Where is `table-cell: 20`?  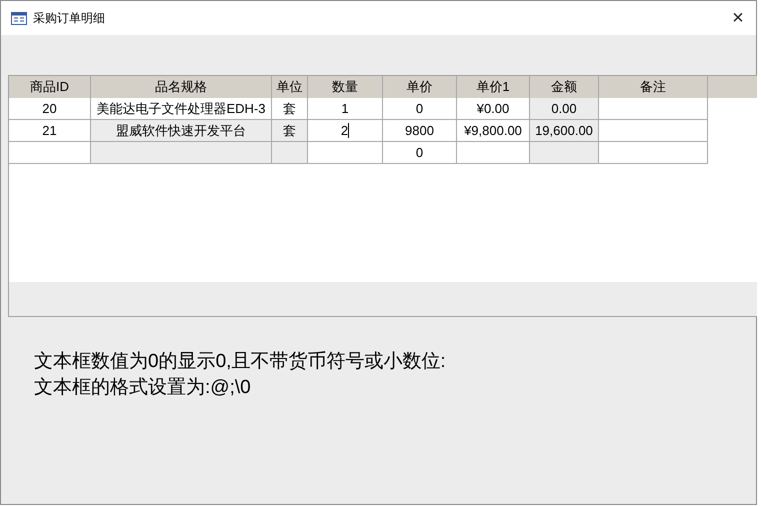 table-cell: 20 is located at coordinates (50, 109).